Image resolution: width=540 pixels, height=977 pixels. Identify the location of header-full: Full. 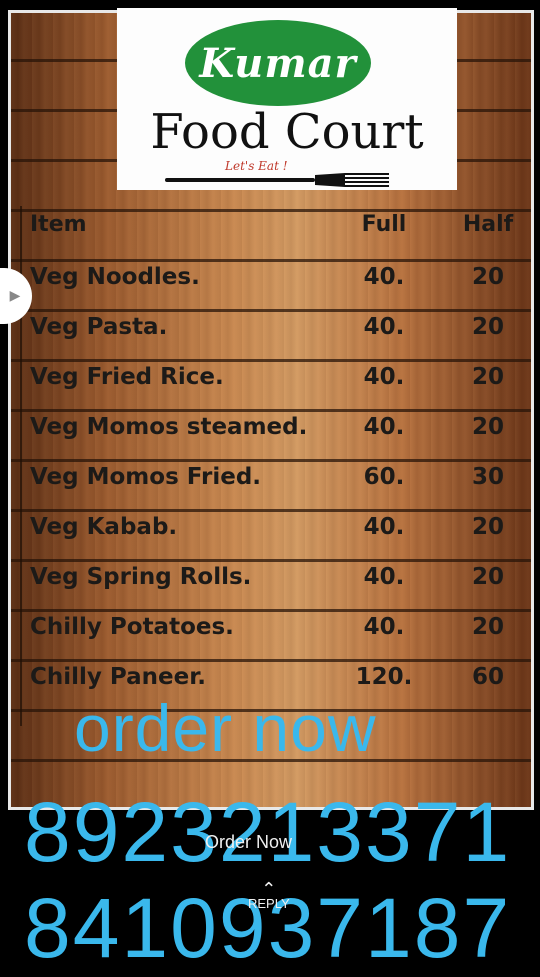
(384, 224).